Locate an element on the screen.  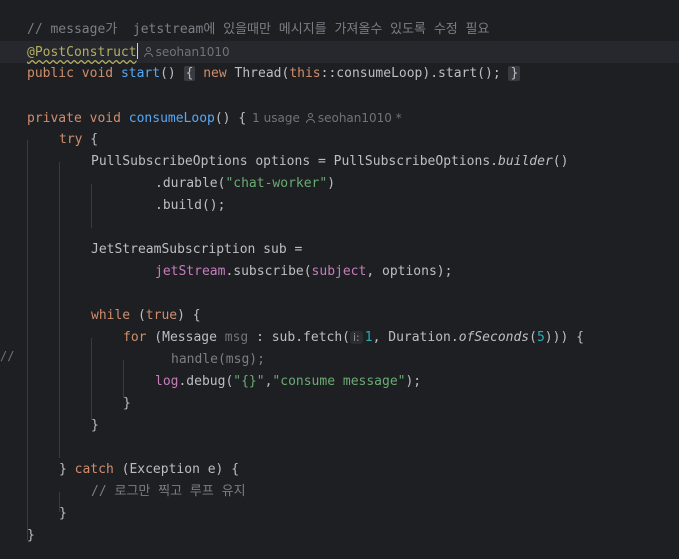
code-line-while: while (true) { is located at coordinates (146, 316).